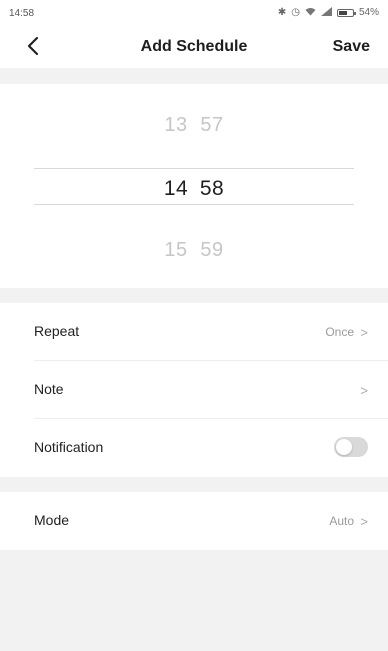  What do you see at coordinates (194, 168) in the screenshot?
I see `picker-selection-top-line` at bounding box center [194, 168].